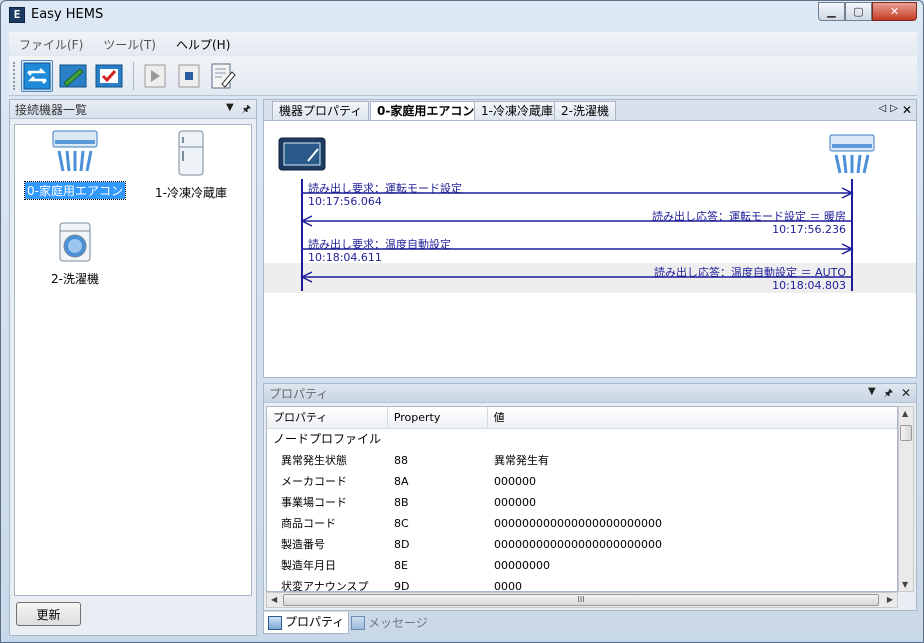  I want to click on device-item-air-conditioner: 0-家庭用エアコン, so click(75, 164).